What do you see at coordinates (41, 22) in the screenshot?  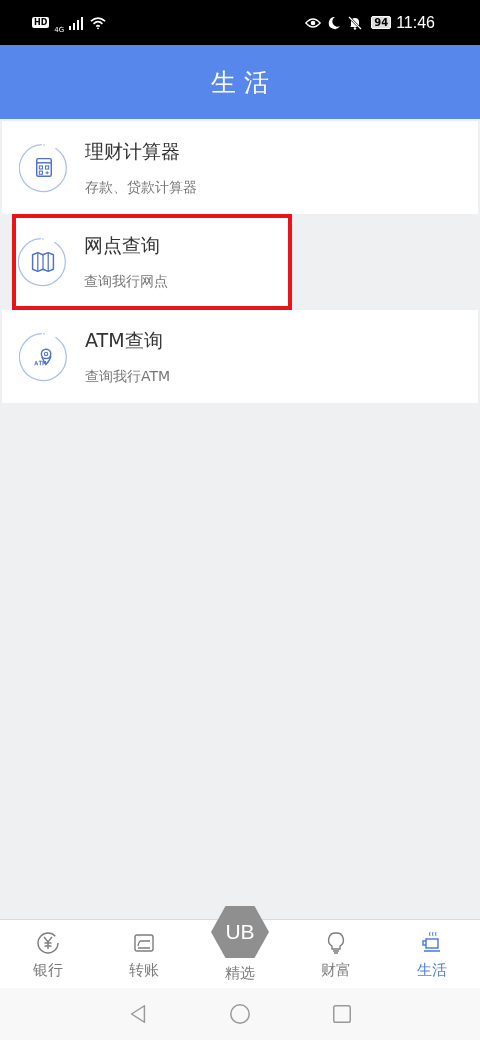 I see `hd-indicator: HD` at bounding box center [41, 22].